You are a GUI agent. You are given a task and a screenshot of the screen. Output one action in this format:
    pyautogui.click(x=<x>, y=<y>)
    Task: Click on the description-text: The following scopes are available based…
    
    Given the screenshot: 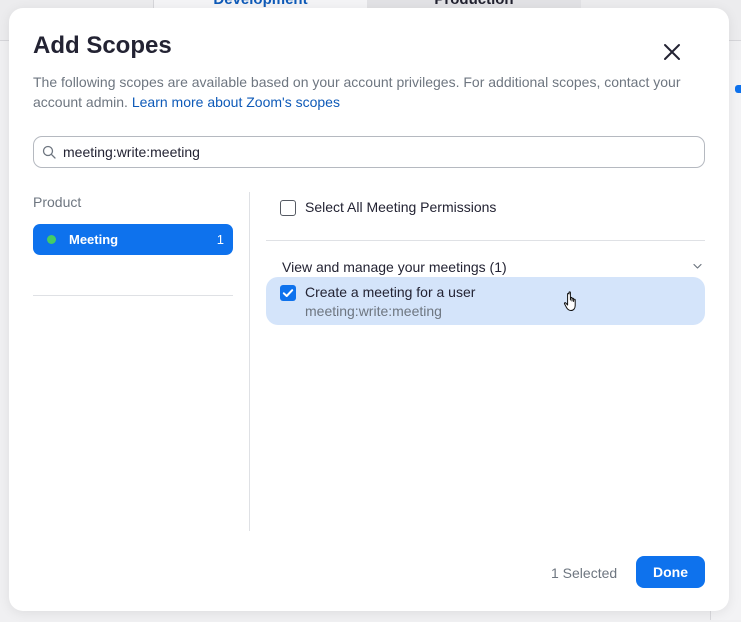 What is the action you would take?
    pyautogui.click(x=357, y=92)
    